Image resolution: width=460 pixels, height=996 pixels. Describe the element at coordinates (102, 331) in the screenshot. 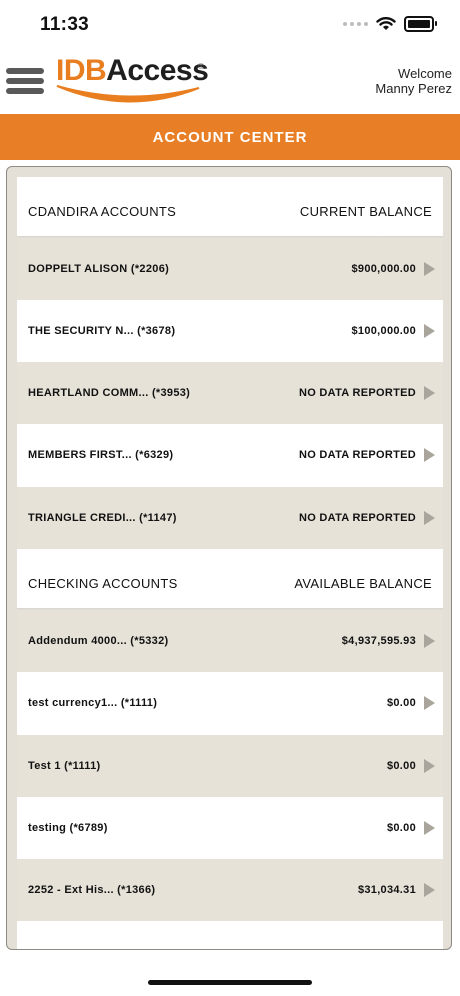

I see `account-name: THE SECURITY N... (*3678)` at that location.